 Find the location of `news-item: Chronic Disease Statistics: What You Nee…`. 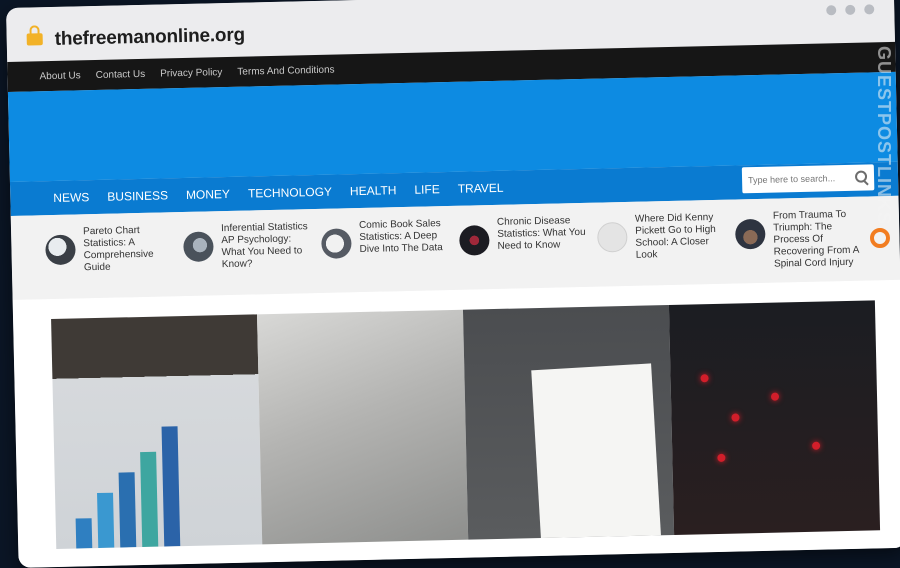

news-item: Chronic Disease Statistics: What You Nee… is located at coordinates (529, 252).